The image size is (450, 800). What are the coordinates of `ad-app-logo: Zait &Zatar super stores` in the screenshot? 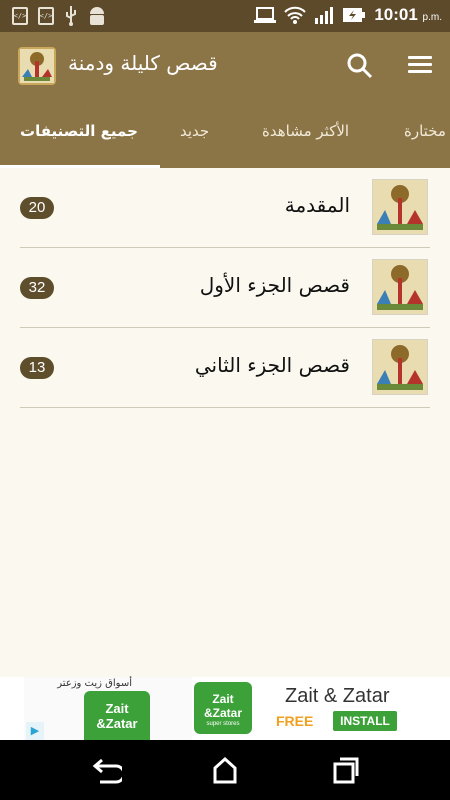 It's located at (223, 708).